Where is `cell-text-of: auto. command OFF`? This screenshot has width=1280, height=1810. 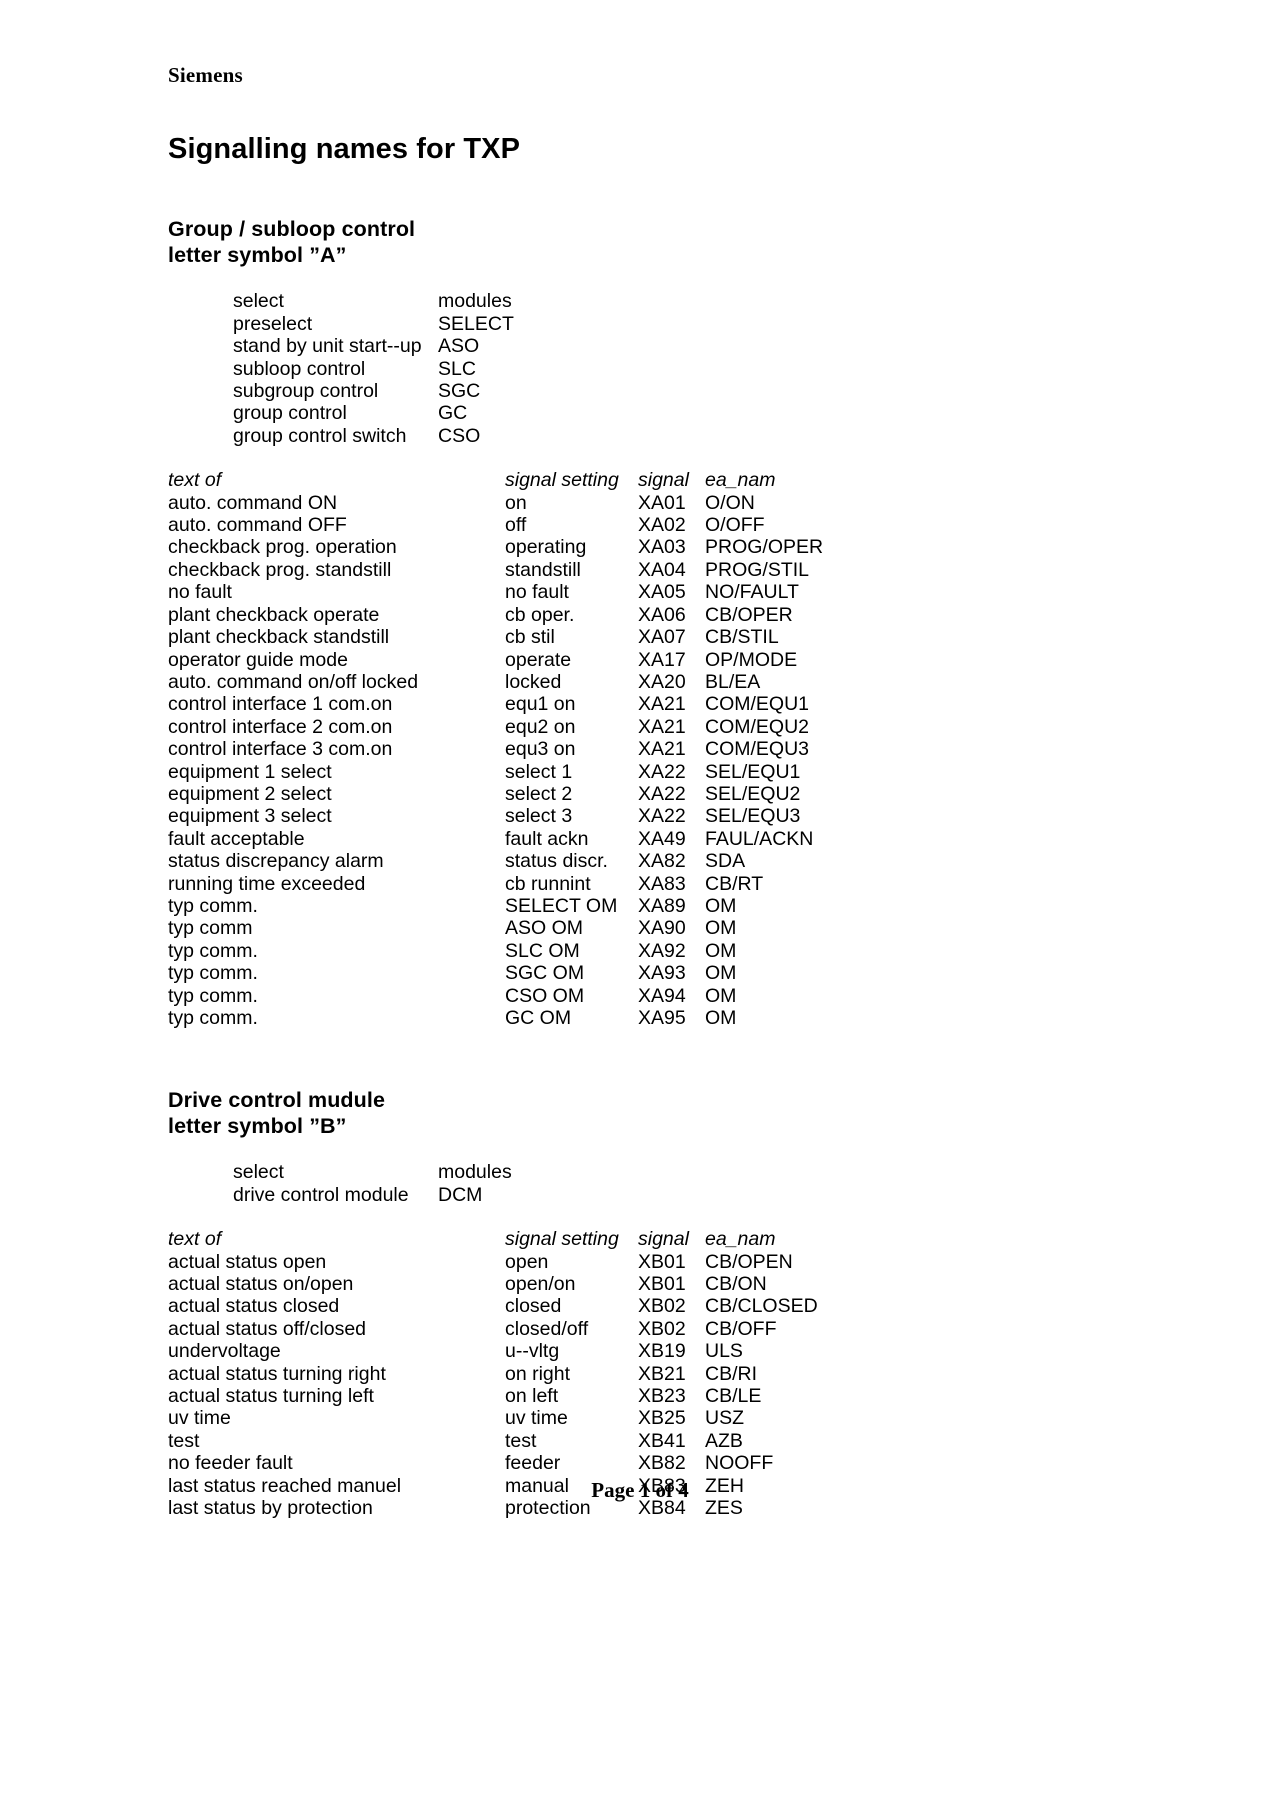
cell-text-of: auto. command OFF is located at coordinates (257, 525).